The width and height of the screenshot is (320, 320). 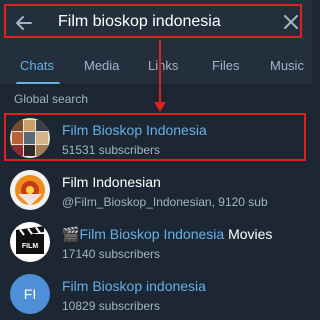 What do you see at coordinates (291, 22) in the screenshot?
I see `clear-icon` at bounding box center [291, 22].